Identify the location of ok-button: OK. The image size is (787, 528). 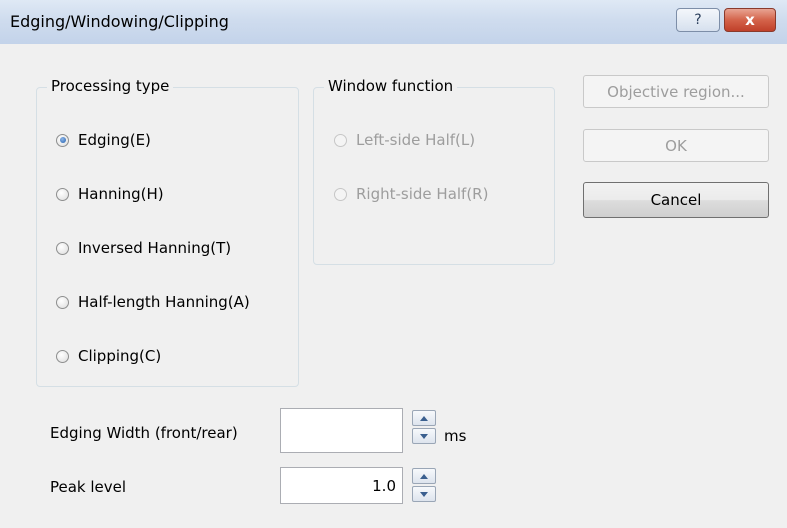
(676, 145).